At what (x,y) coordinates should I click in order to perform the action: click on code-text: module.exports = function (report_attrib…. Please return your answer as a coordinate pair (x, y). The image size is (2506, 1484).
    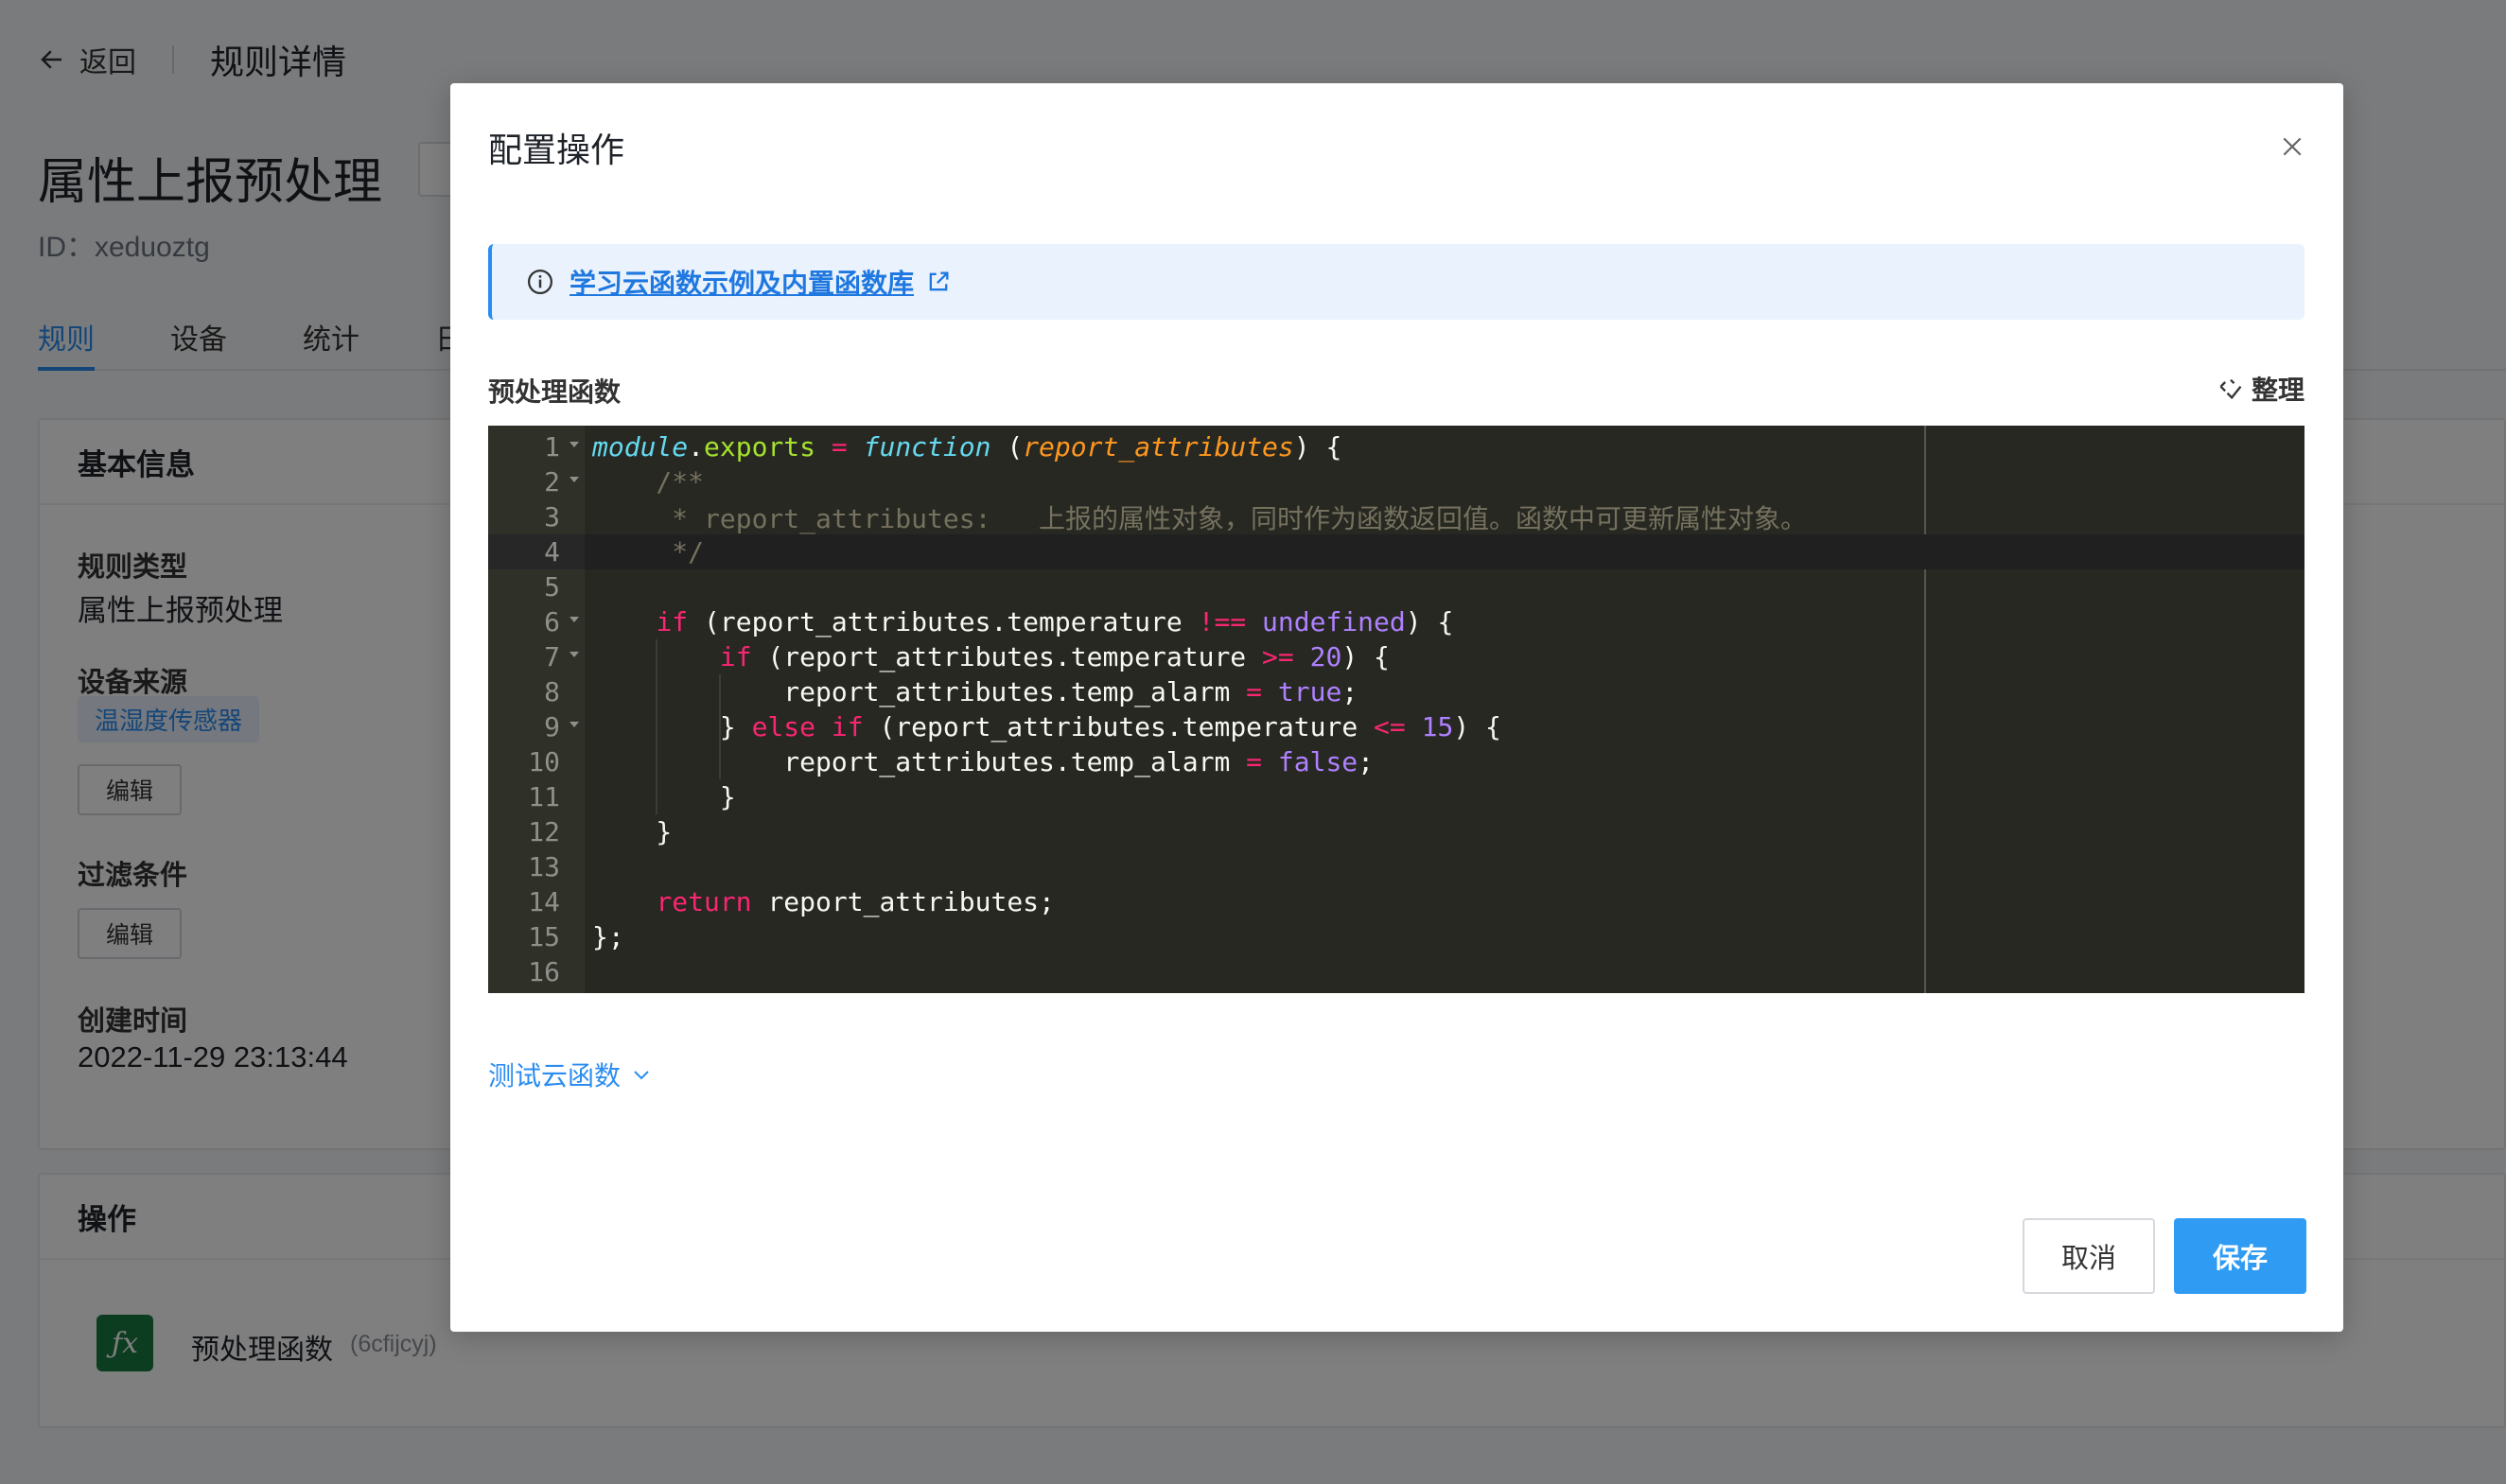
    Looking at the image, I should click on (967, 447).